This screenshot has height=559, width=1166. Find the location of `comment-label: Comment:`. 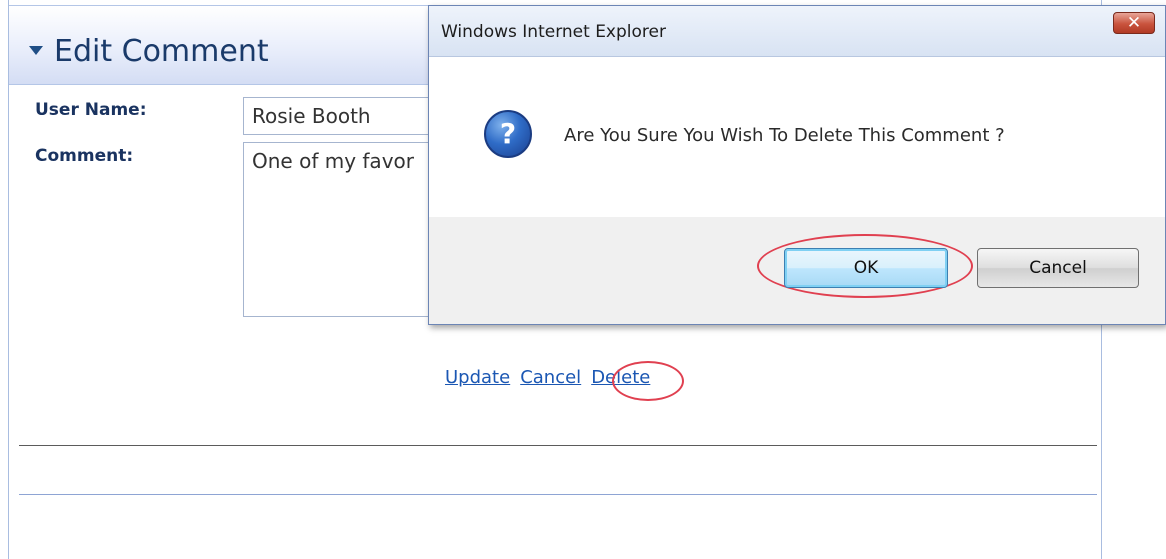

comment-label: Comment: is located at coordinates (84, 156).